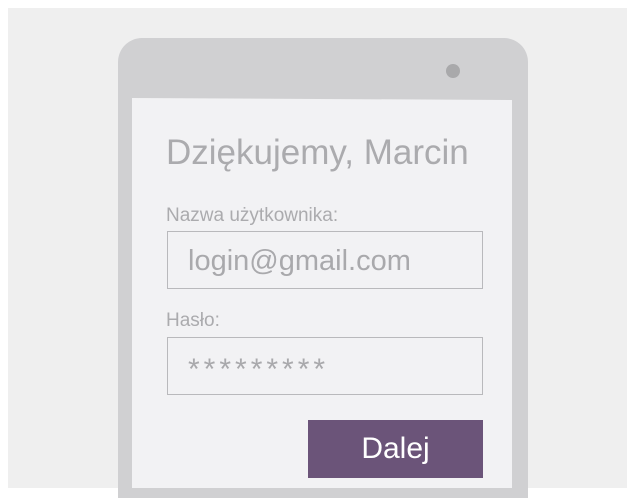  I want to click on password-label: Hasło:, so click(193, 320).